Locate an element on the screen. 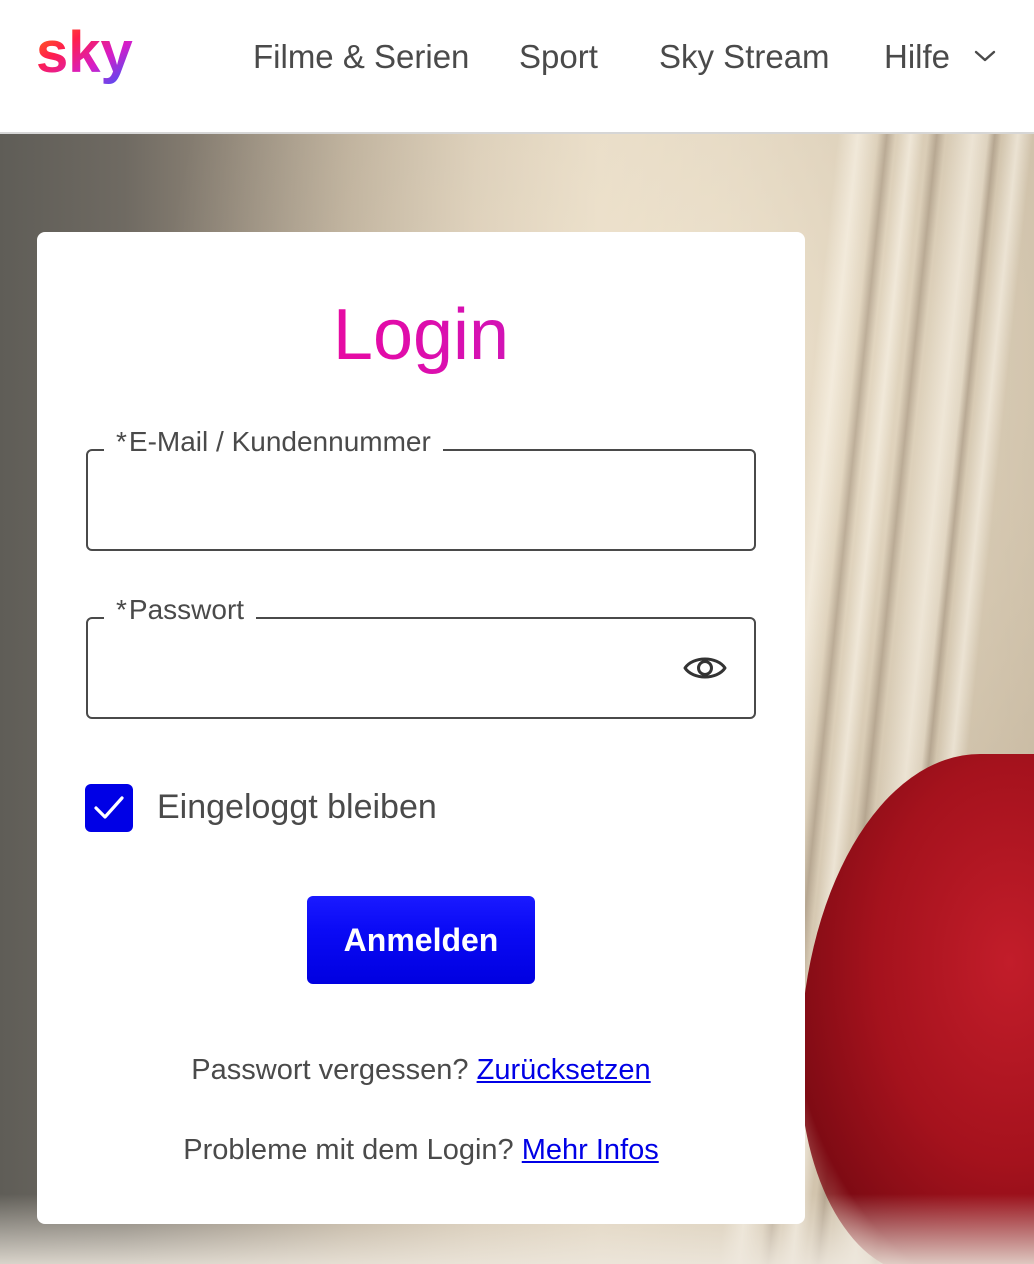  nav-sport: Sport is located at coordinates (558, 57).